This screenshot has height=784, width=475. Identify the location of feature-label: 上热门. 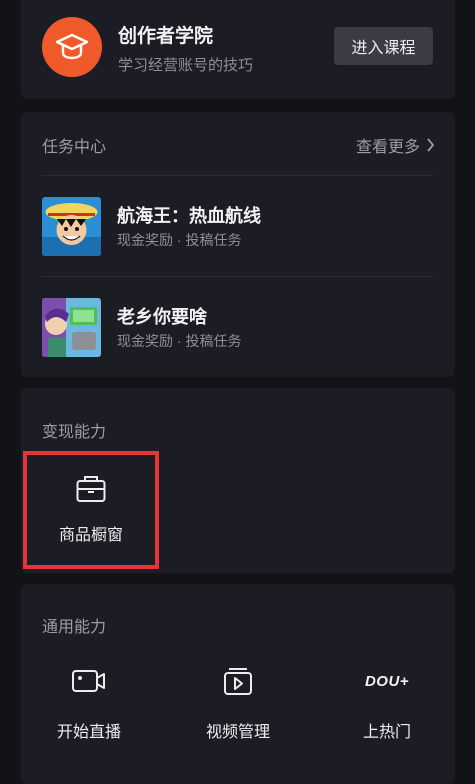
(386, 732).